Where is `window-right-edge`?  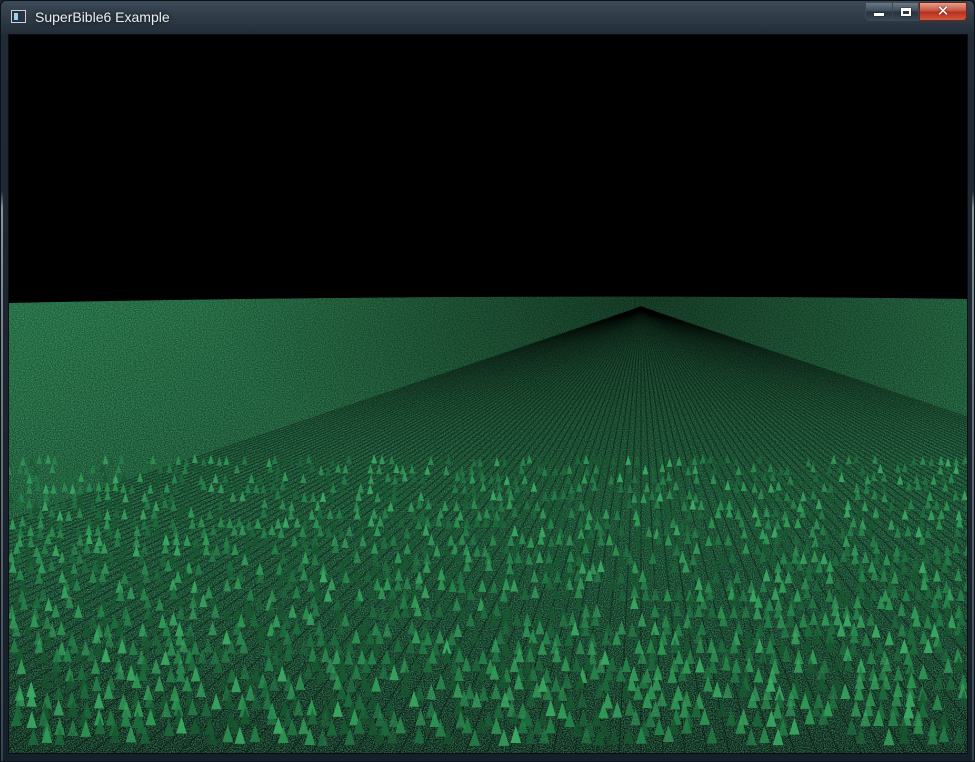
window-right-edge is located at coordinates (973, 476).